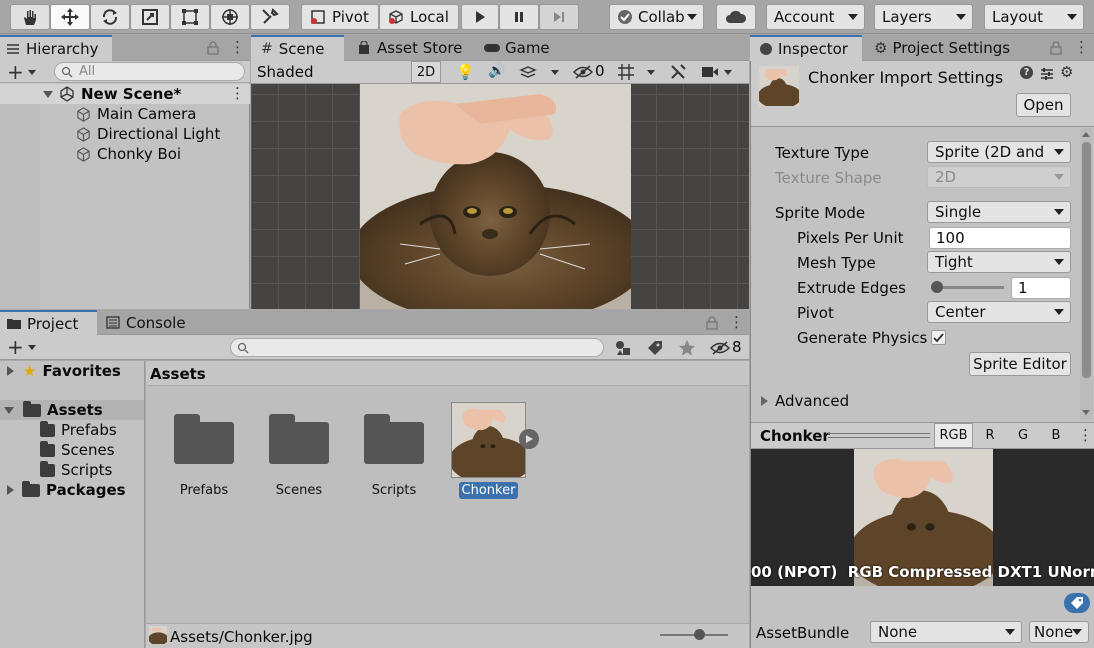 The height and width of the screenshot is (648, 1094). What do you see at coordinates (230, 17) in the screenshot?
I see `transform-tool-button` at bounding box center [230, 17].